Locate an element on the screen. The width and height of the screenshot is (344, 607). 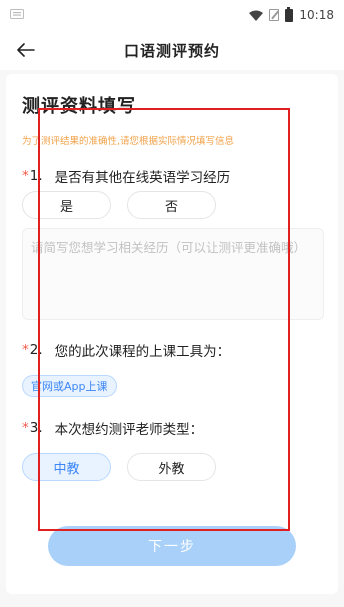
form-title: 测评资料填写 is located at coordinates (79, 106).